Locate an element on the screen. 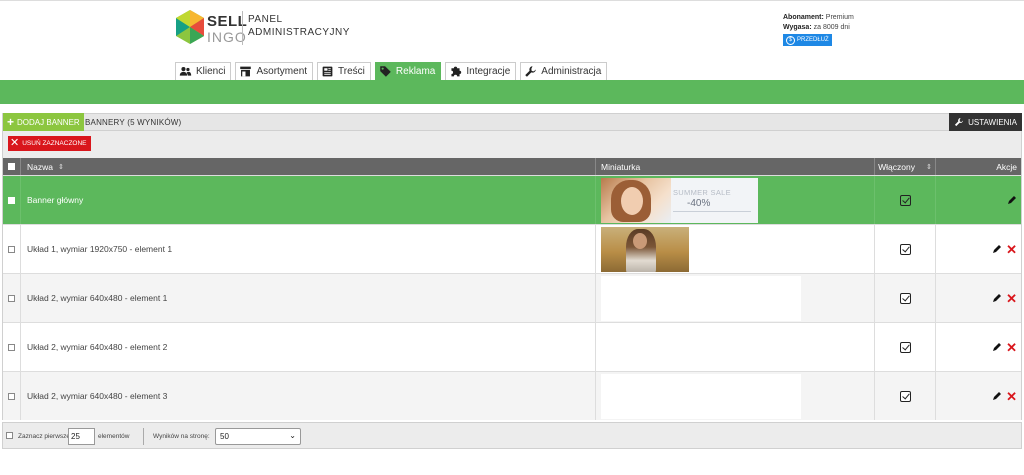  expiry-info: Wygasa: za 8009 dni is located at coordinates (818, 28).